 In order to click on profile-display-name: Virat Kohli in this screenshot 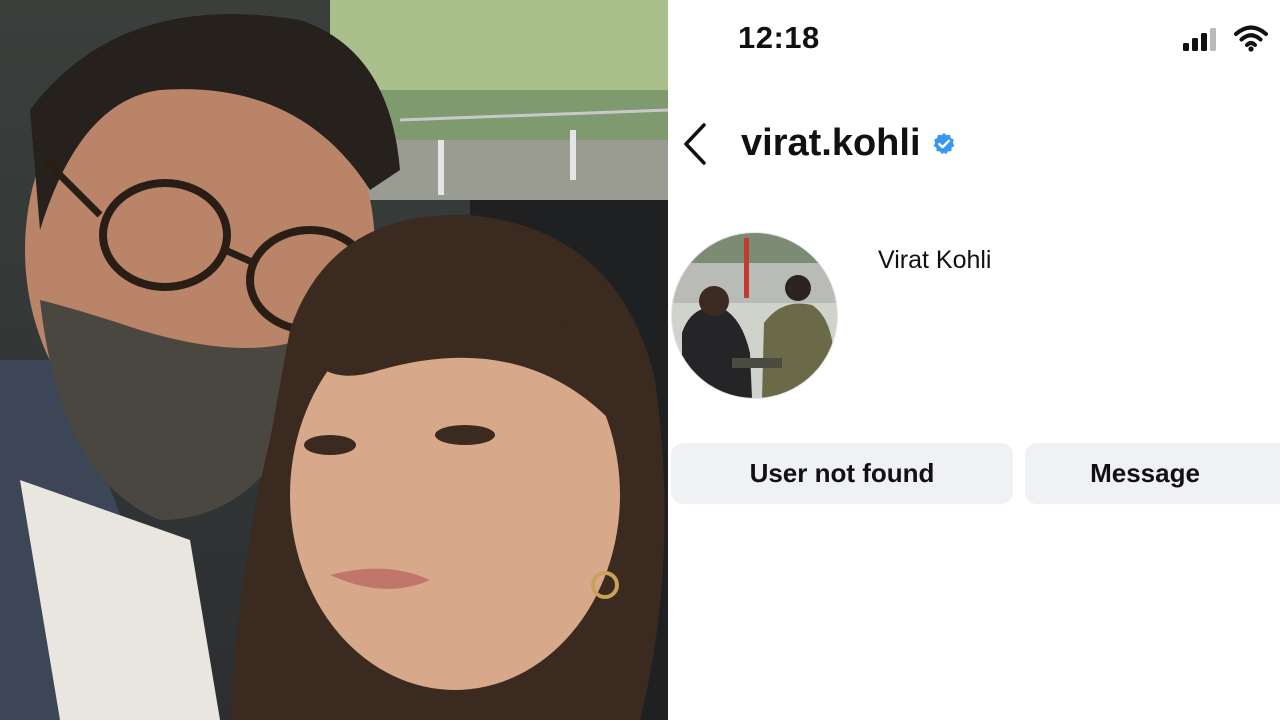, I will do `click(935, 260)`.